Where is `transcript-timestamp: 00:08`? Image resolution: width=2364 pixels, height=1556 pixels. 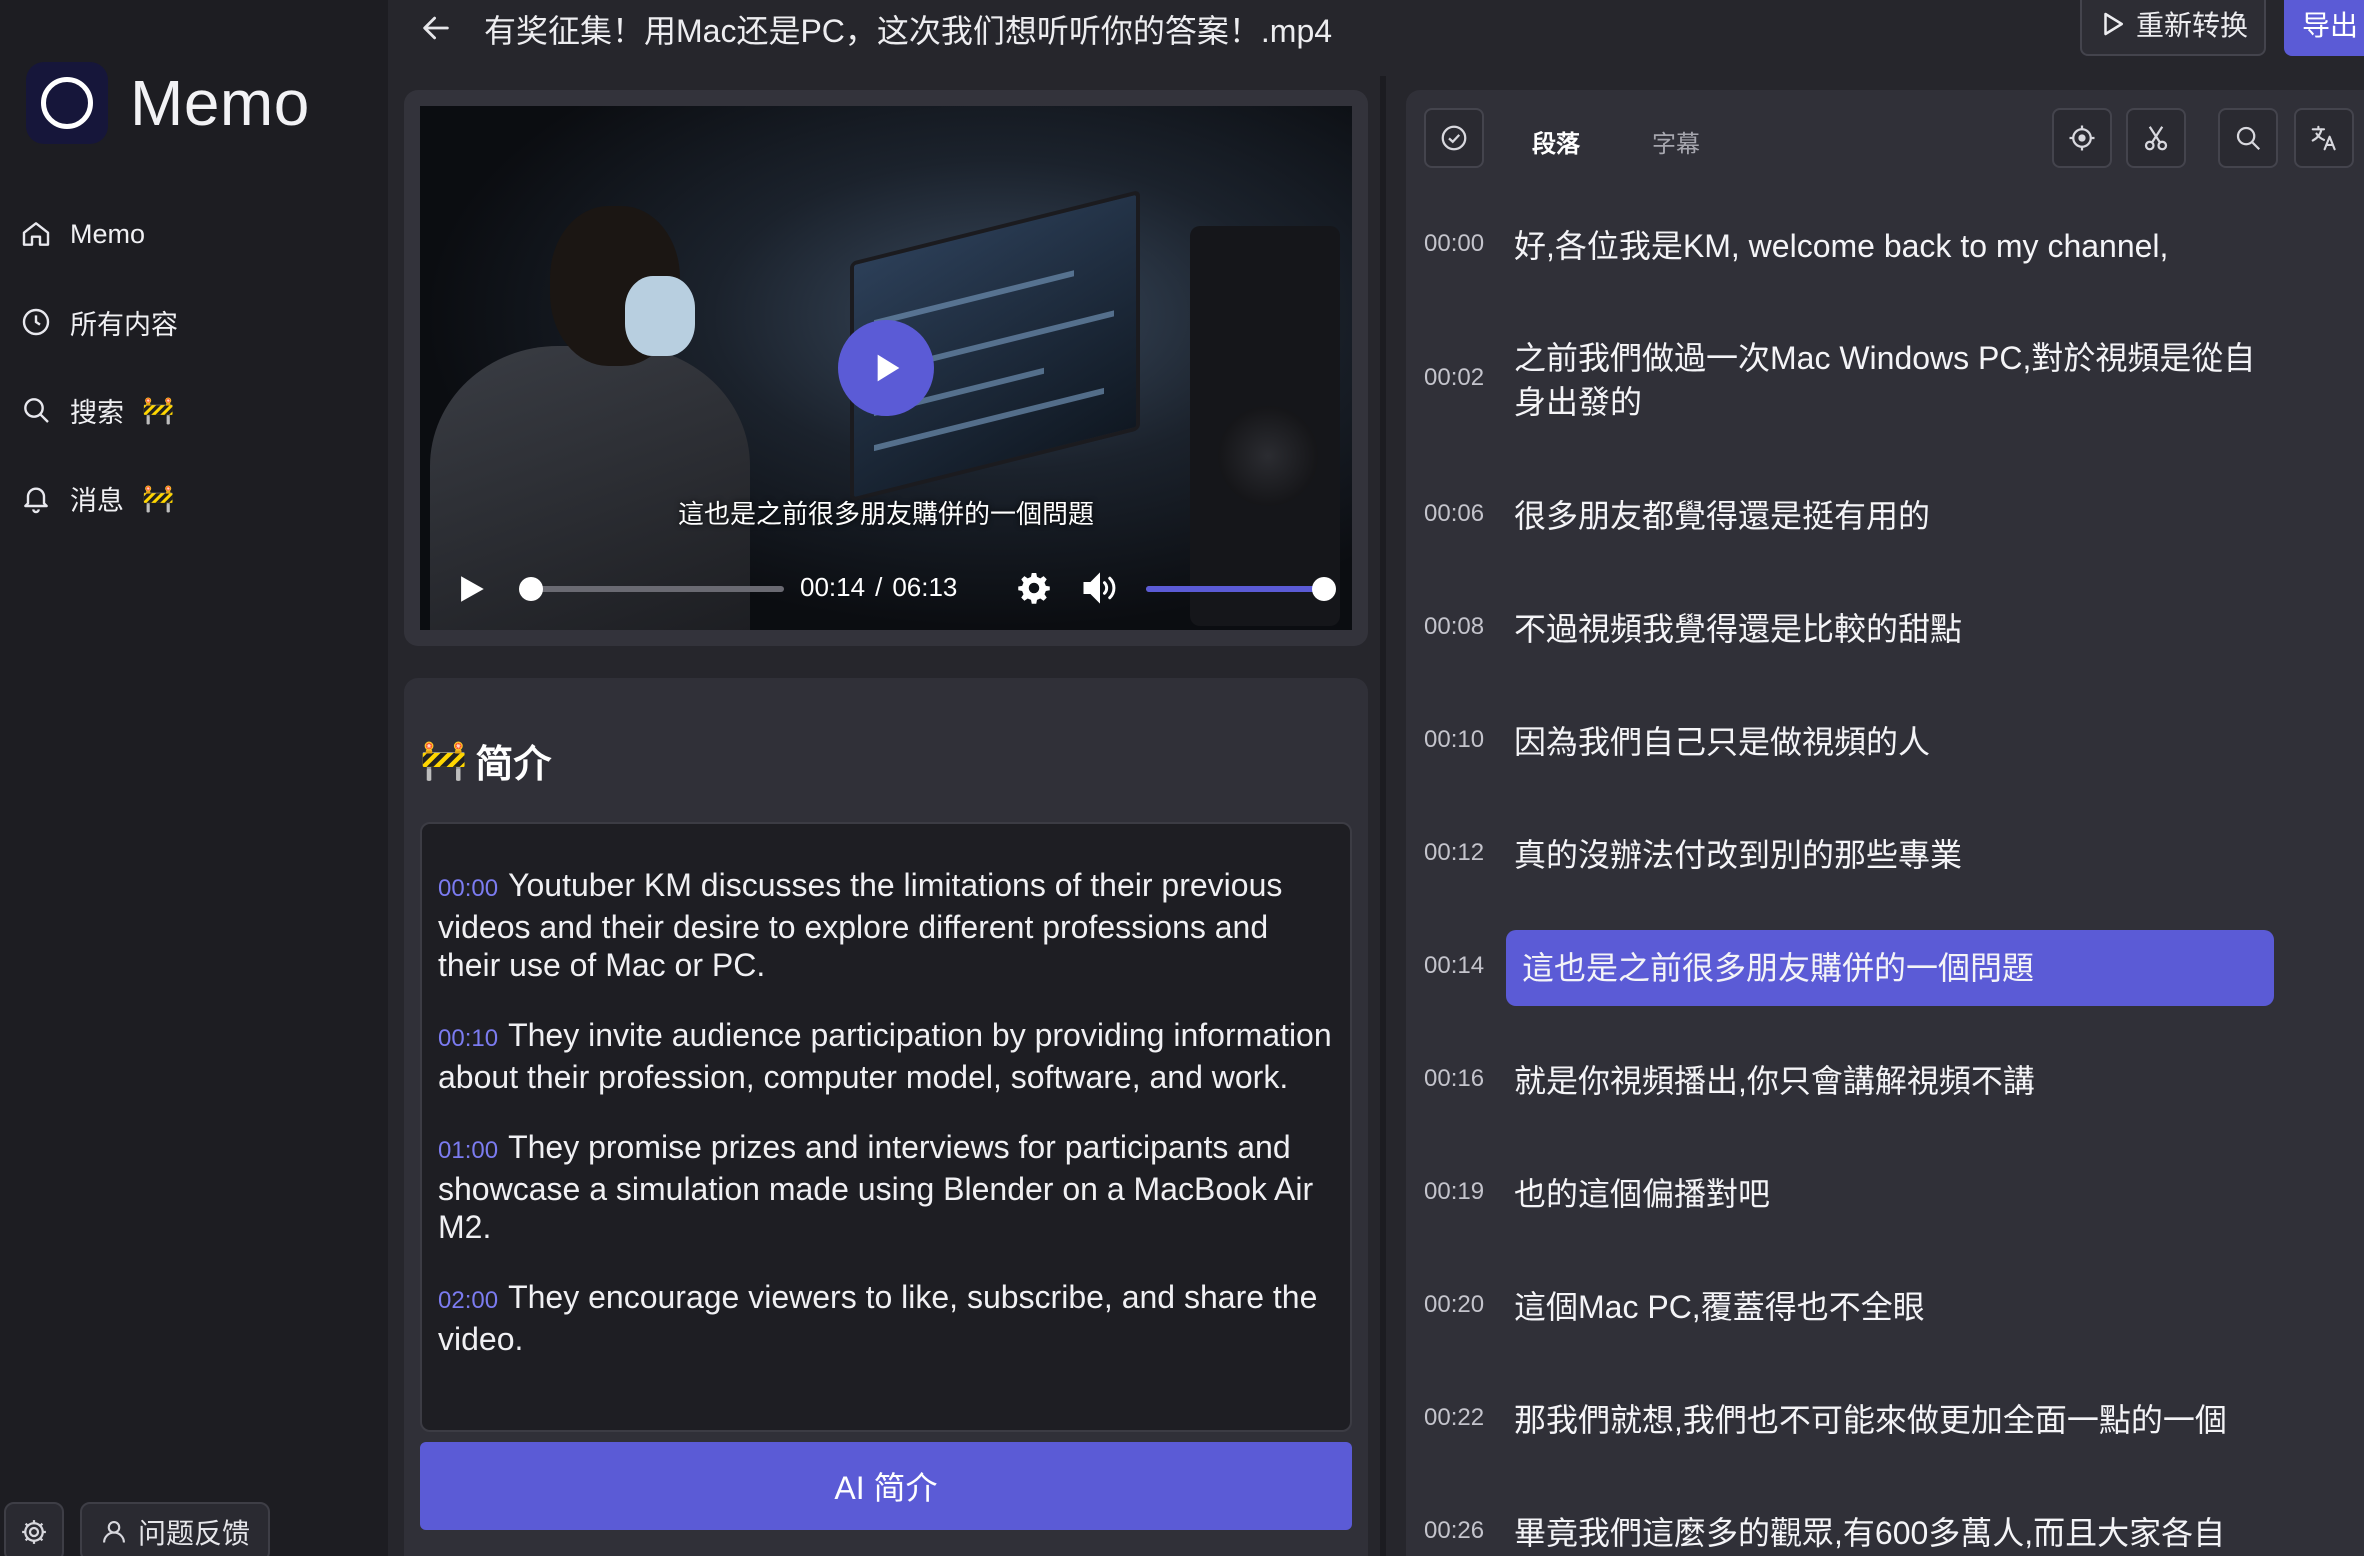 transcript-timestamp: 00:08 is located at coordinates (1454, 627).